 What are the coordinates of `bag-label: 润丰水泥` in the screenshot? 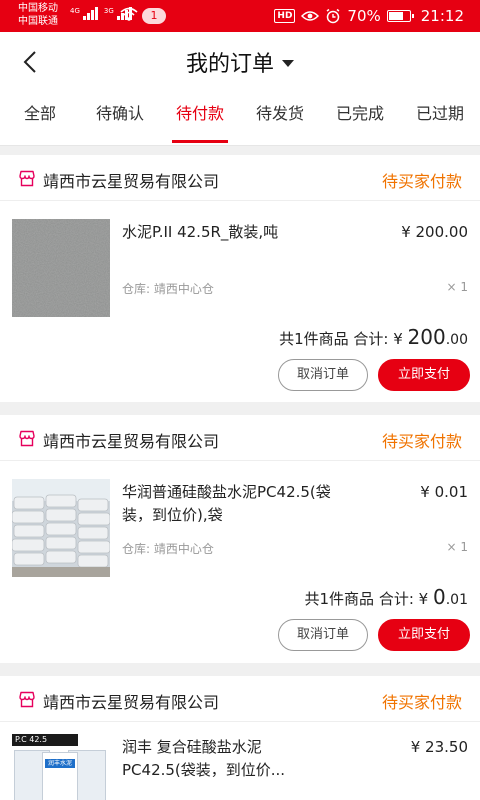 It's located at (60, 763).